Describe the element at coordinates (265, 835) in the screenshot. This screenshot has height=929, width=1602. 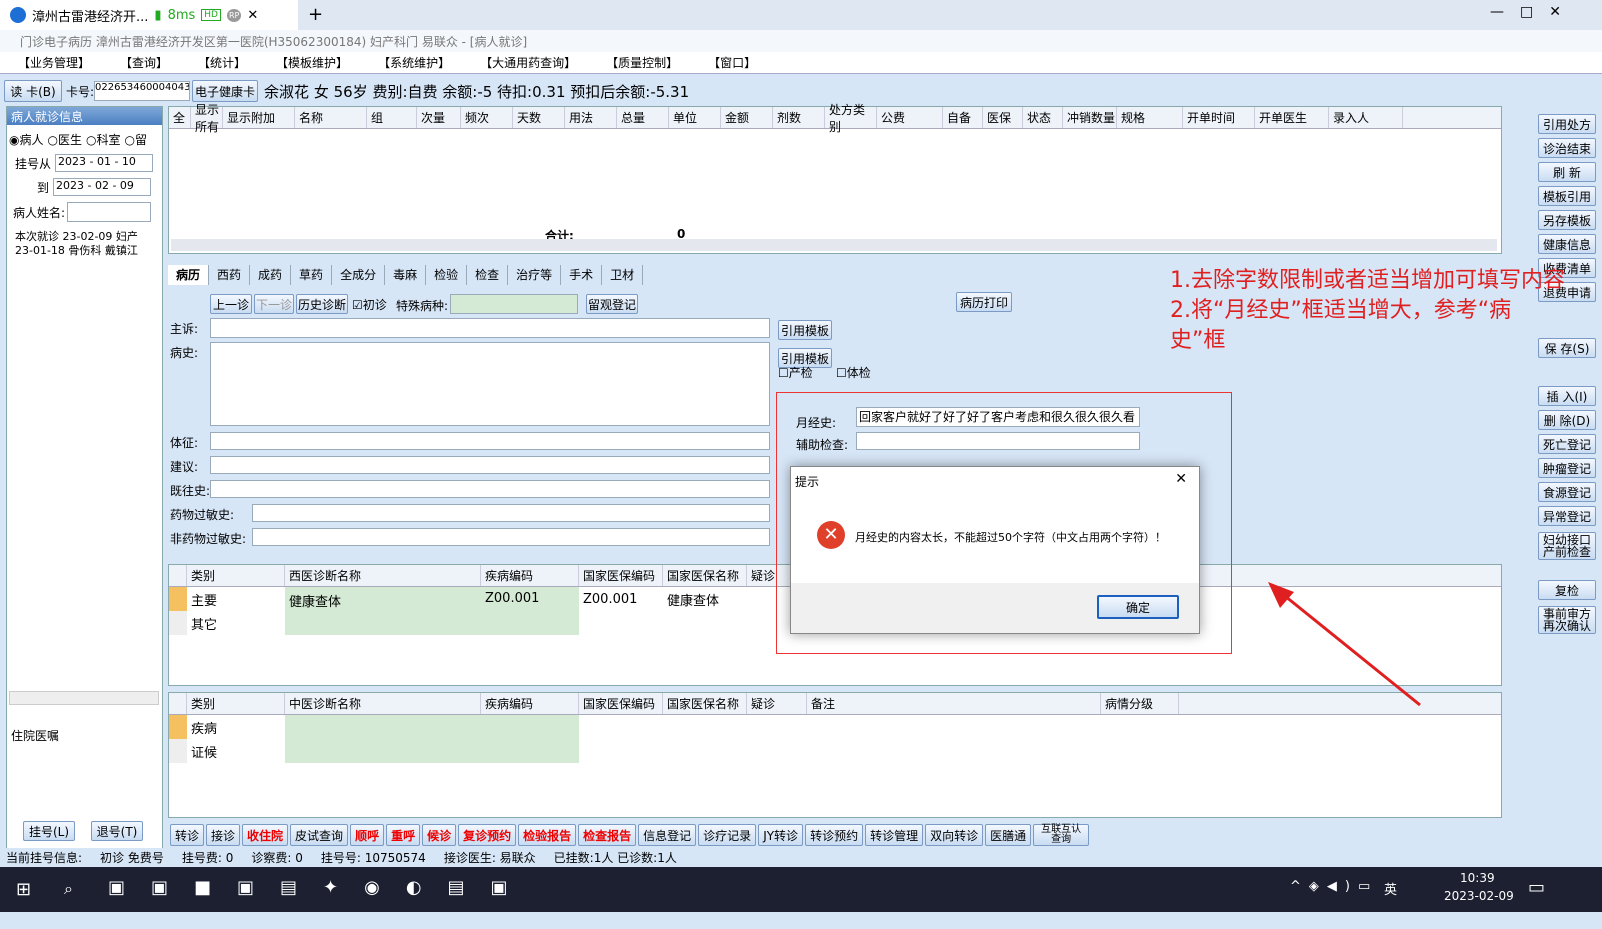
I see `bottom-button: 收住院` at that location.